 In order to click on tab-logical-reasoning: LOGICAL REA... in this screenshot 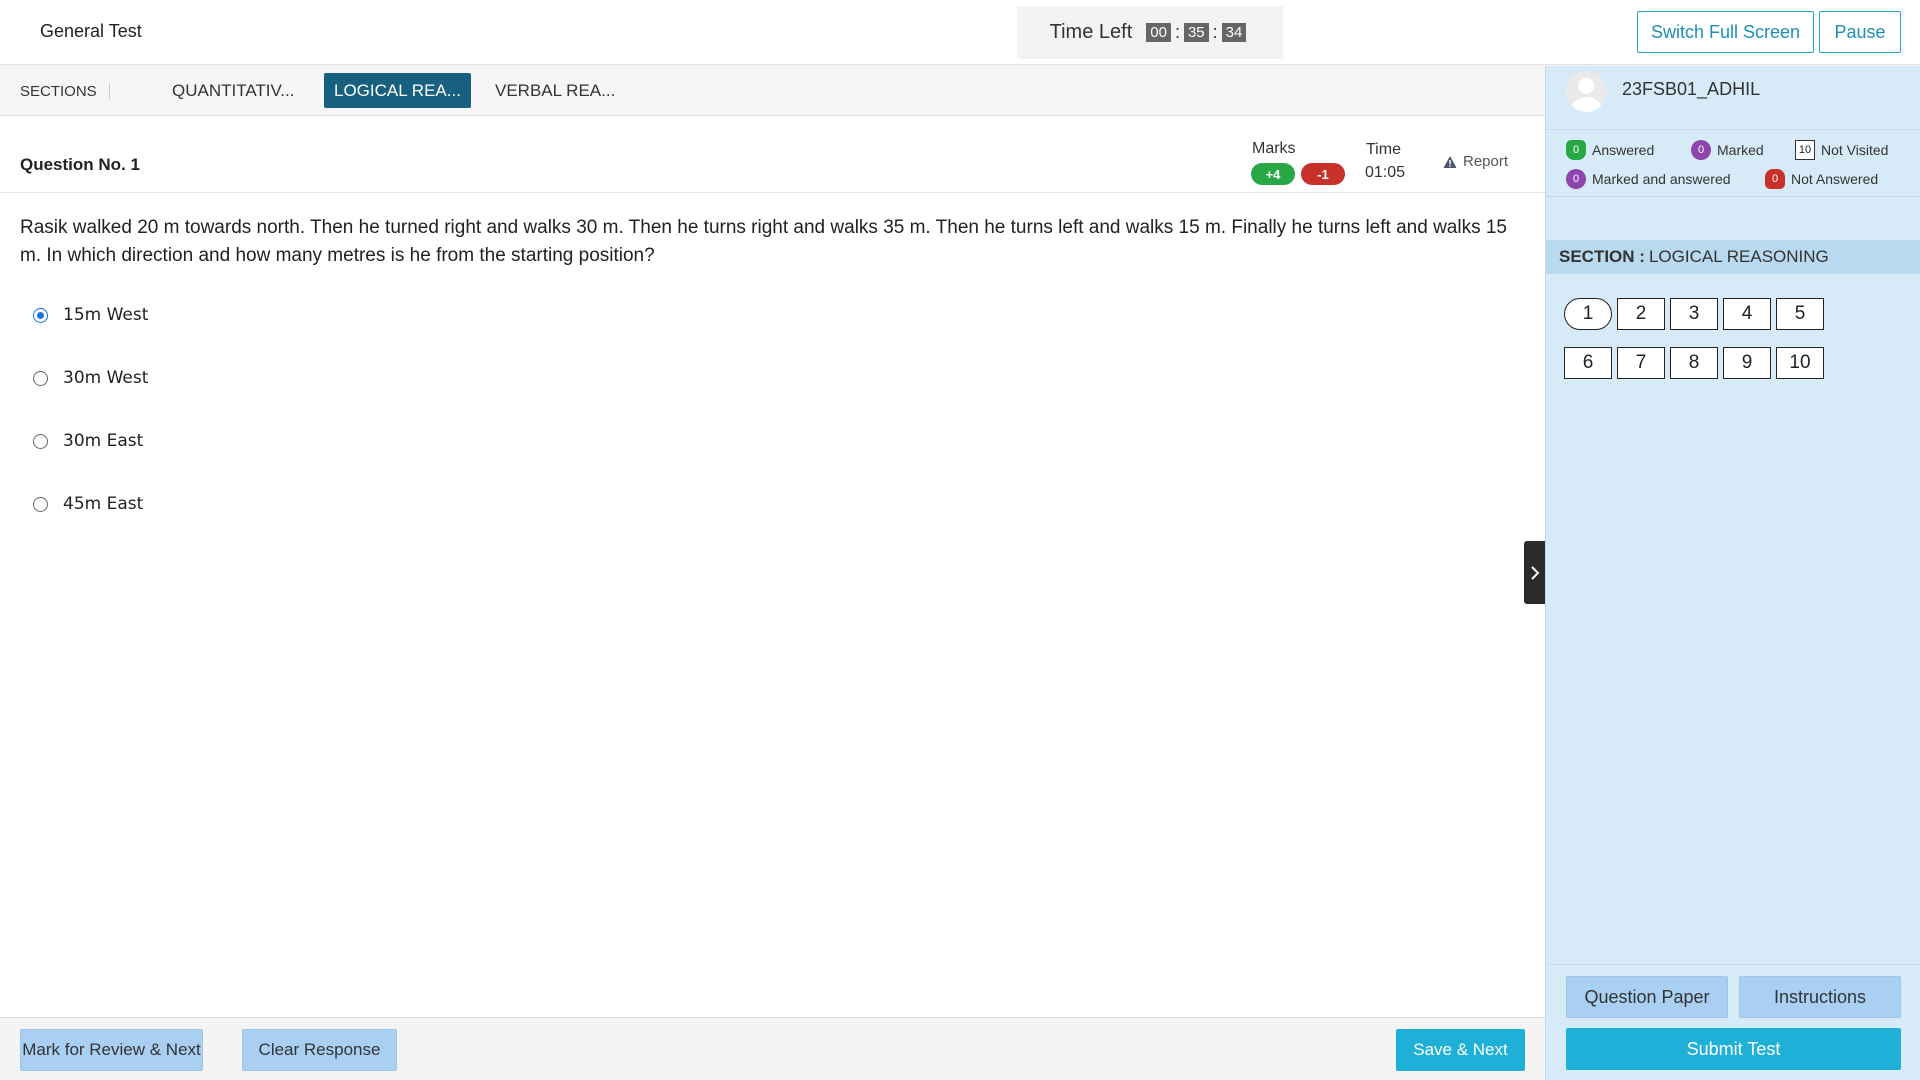, I will do `click(397, 90)`.